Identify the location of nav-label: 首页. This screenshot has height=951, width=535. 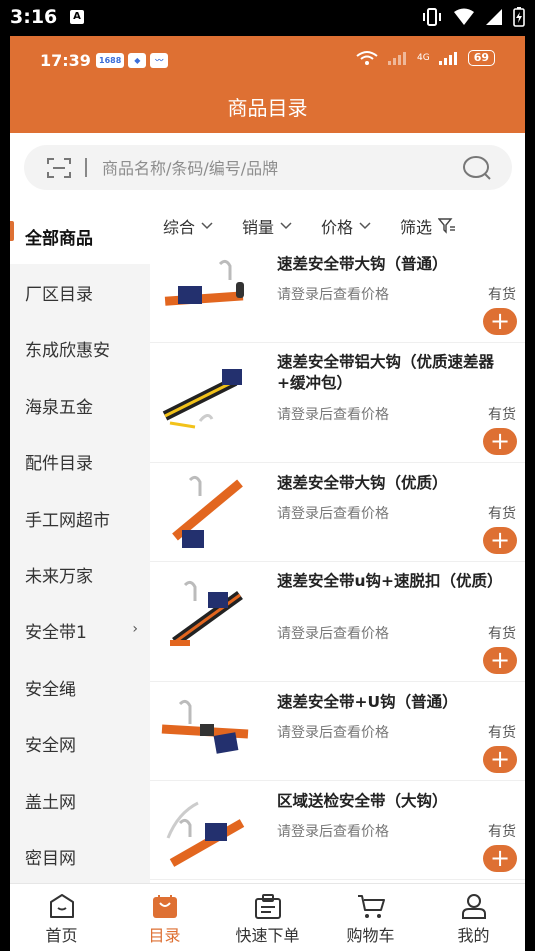
(61, 935).